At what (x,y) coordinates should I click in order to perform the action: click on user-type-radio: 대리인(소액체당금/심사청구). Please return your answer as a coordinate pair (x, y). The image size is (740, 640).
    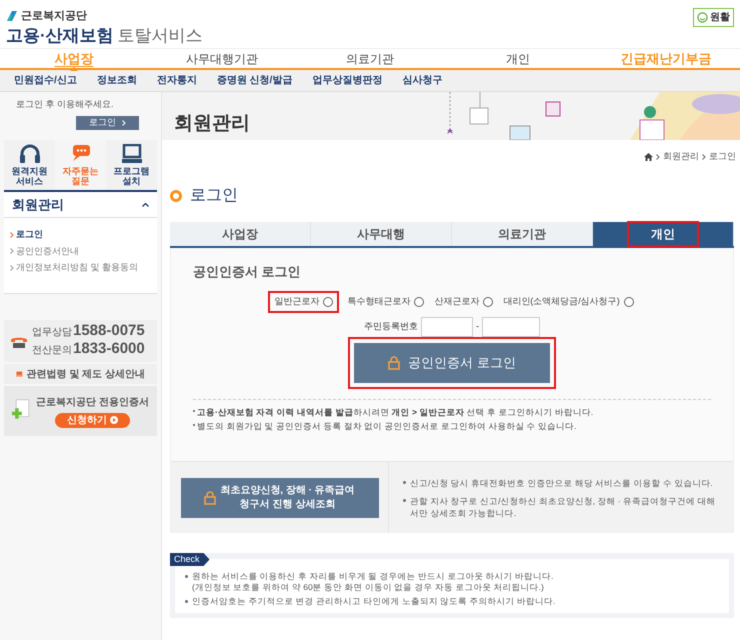
    Looking at the image, I should click on (568, 301).